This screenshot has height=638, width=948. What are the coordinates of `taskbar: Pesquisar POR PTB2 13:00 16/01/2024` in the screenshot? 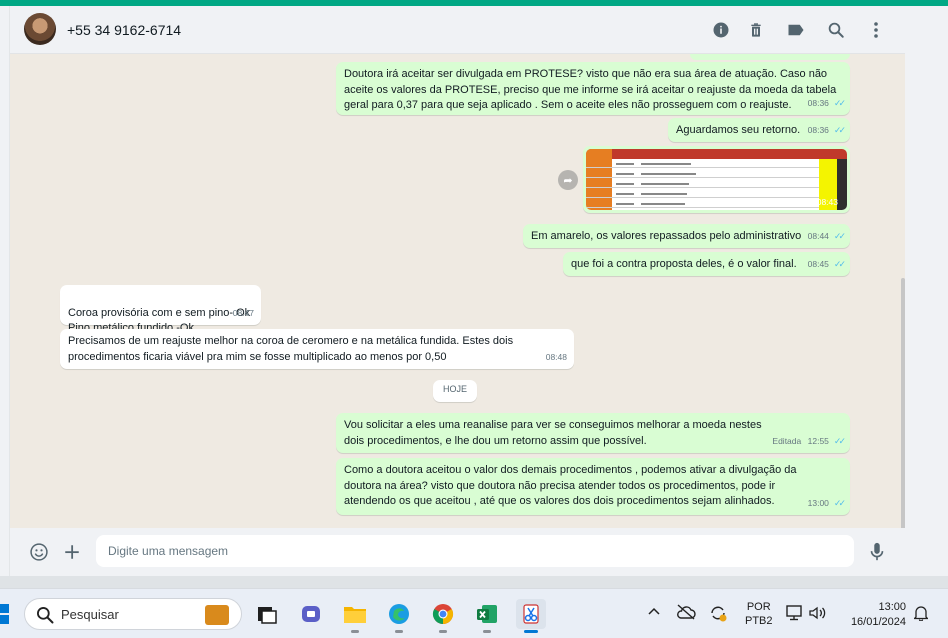 It's located at (474, 613).